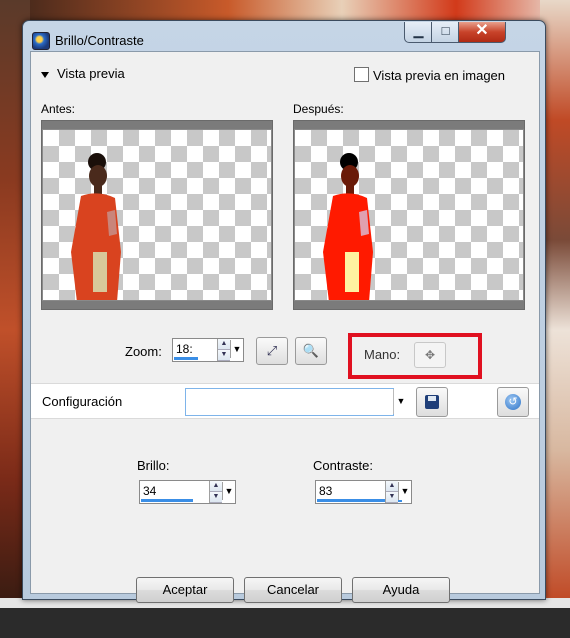 This screenshot has width=570, height=638. Describe the element at coordinates (400, 401) in the screenshot. I see `config-dropdown-arrow: ▼` at that location.